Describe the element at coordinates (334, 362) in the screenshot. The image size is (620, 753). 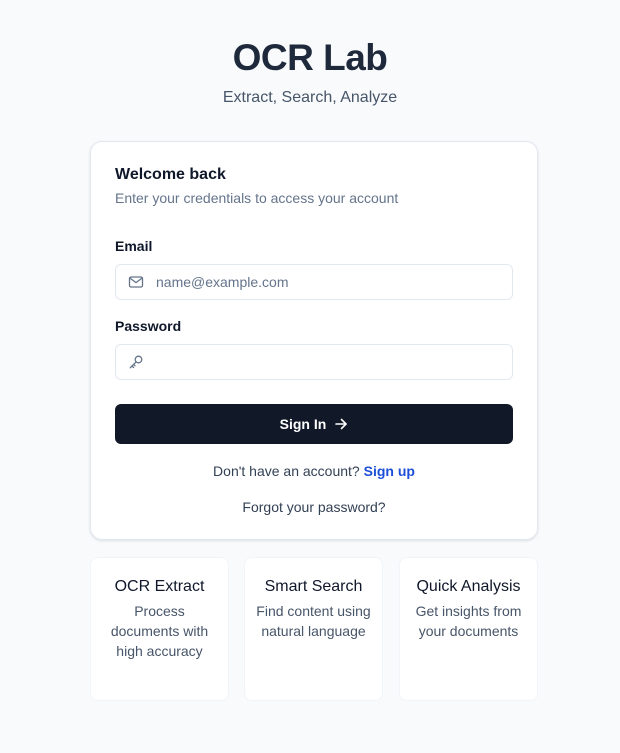
I see `password-input` at that location.